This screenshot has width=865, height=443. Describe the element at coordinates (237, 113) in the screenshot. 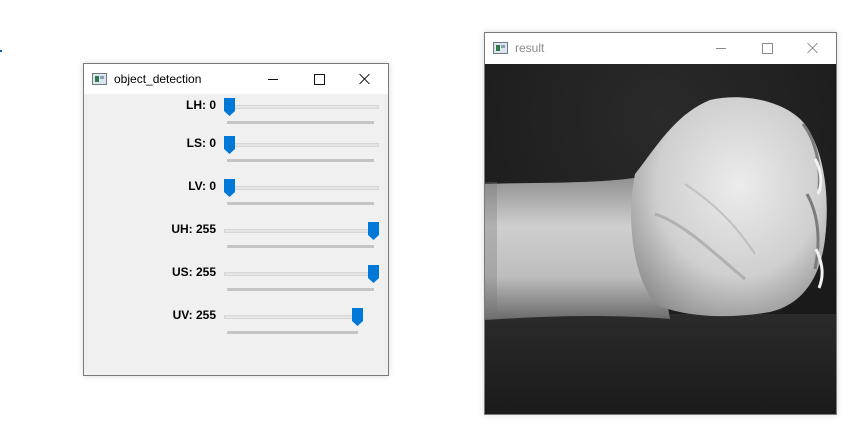

I see `trackbar-lh: LH: 0` at that location.